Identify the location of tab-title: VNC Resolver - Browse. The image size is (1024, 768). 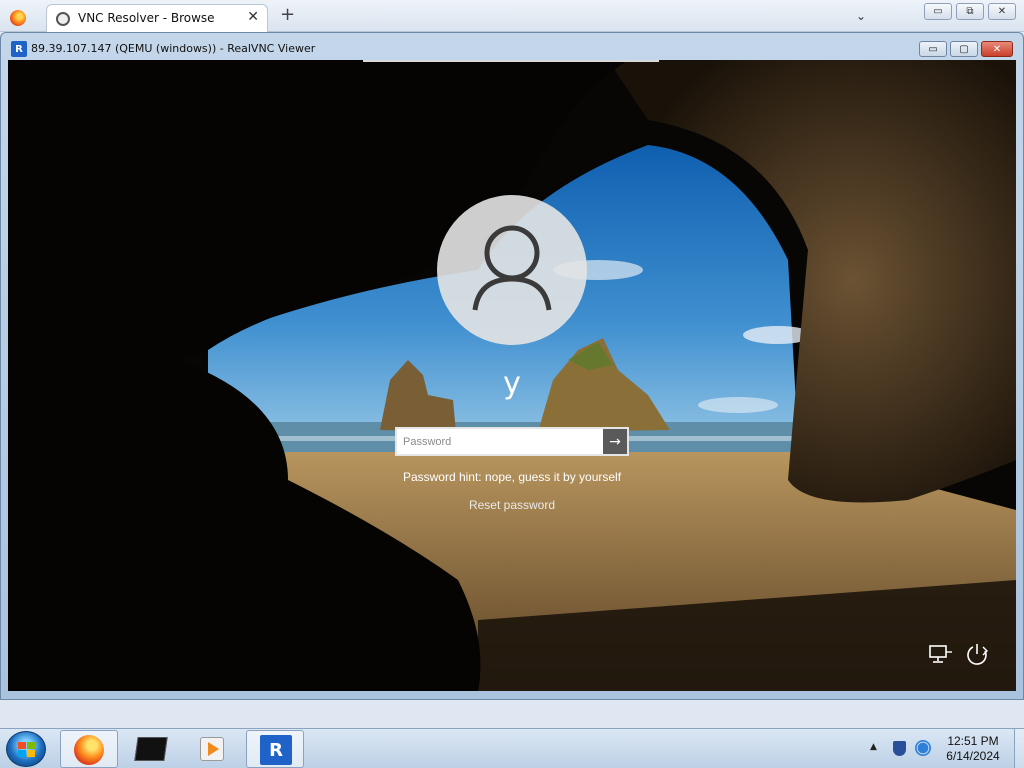
(146, 18).